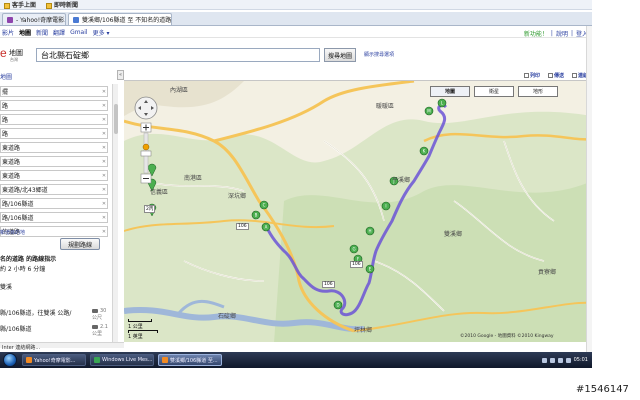 The image size is (640, 400). Describe the element at coordinates (79, 32) in the screenshot. I see `nav-gmail: Gmail` at that location.